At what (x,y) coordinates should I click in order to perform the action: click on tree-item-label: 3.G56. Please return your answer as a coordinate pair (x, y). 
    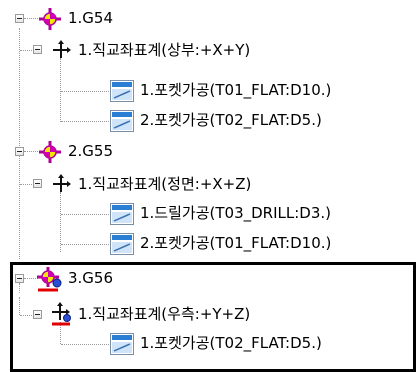
    Looking at the image, I should click on (90, 278).